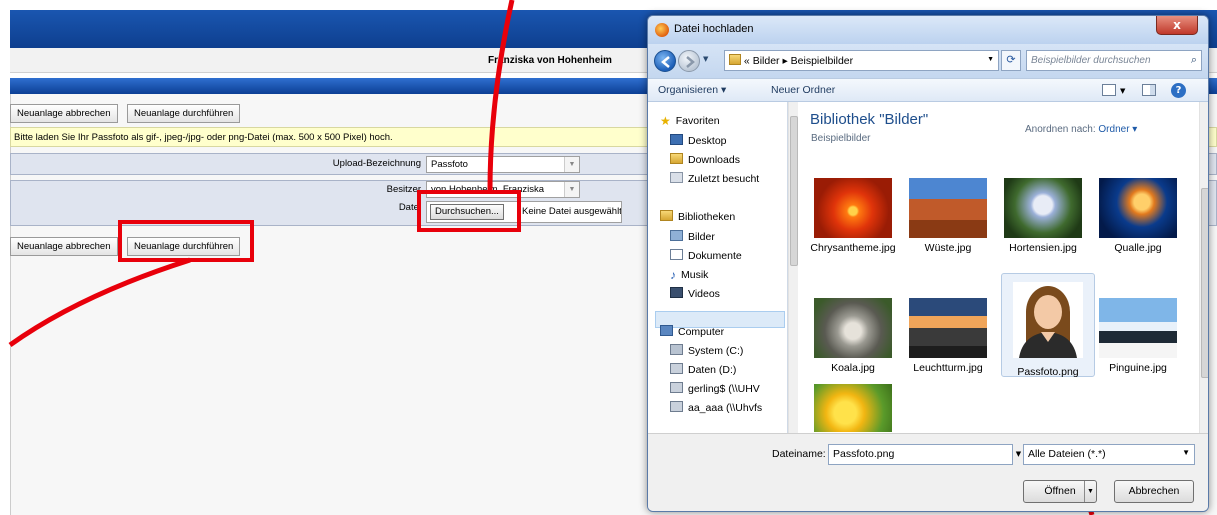 The height and width of the screenshot is (515, 1217). I want to click on breadcrumb-overflow: «, so click(747, 61).